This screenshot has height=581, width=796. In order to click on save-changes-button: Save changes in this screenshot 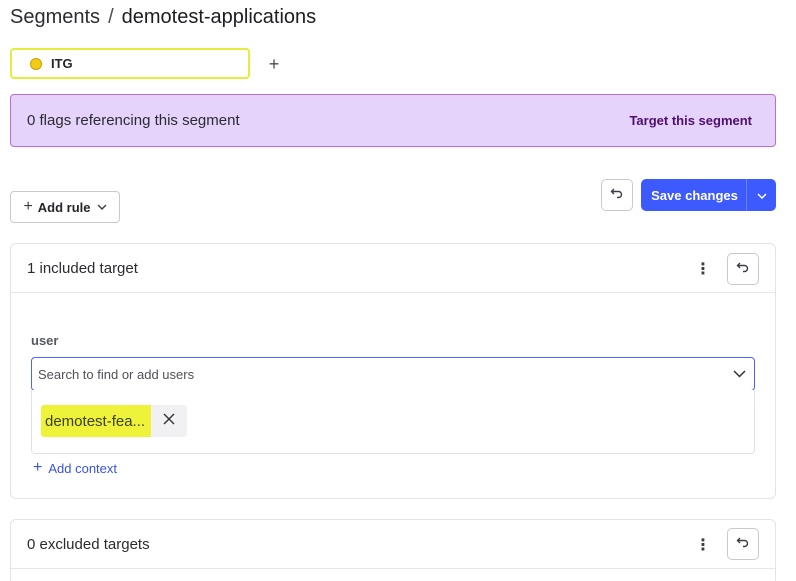, I will do `click(693, 195)`.